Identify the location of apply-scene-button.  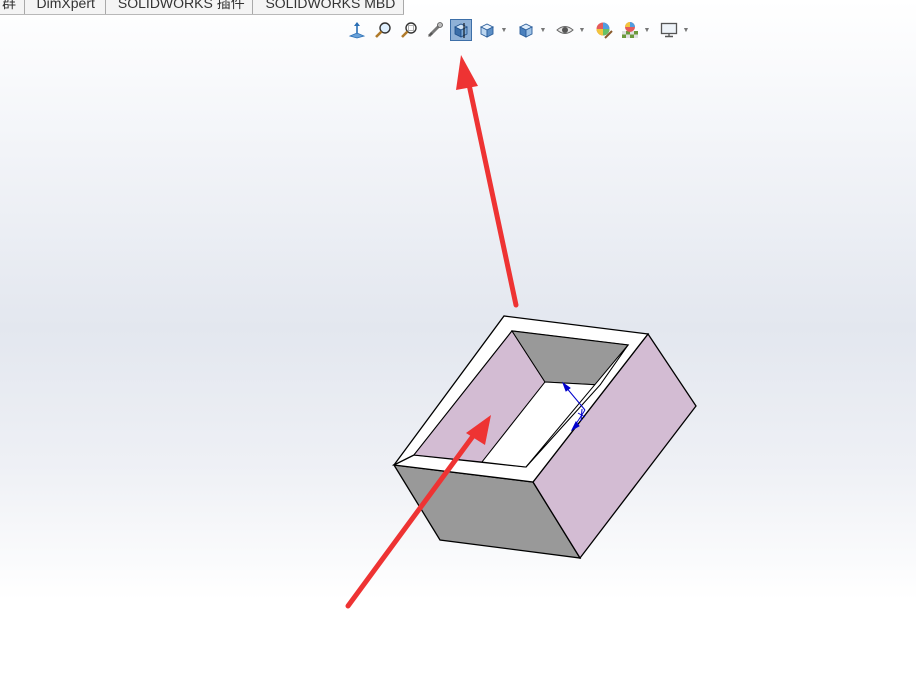
(630, 30).